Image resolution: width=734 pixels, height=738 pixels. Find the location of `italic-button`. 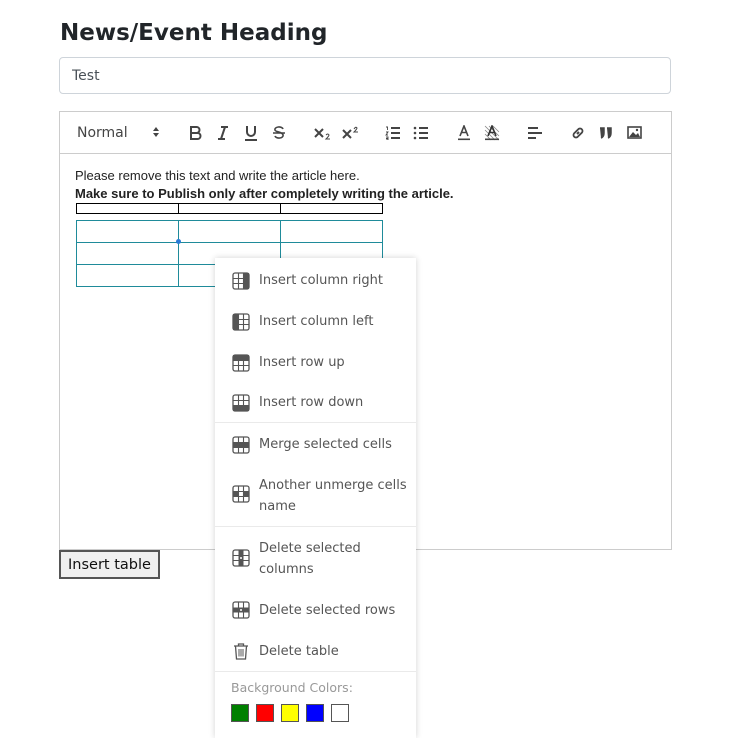

italic-button is located at coordinates (223, 132).